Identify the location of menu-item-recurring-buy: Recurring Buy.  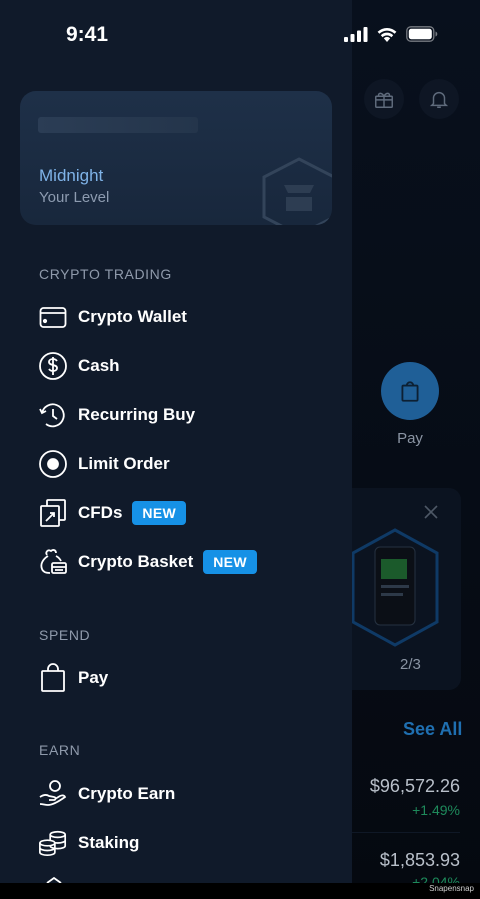
(116, 415).